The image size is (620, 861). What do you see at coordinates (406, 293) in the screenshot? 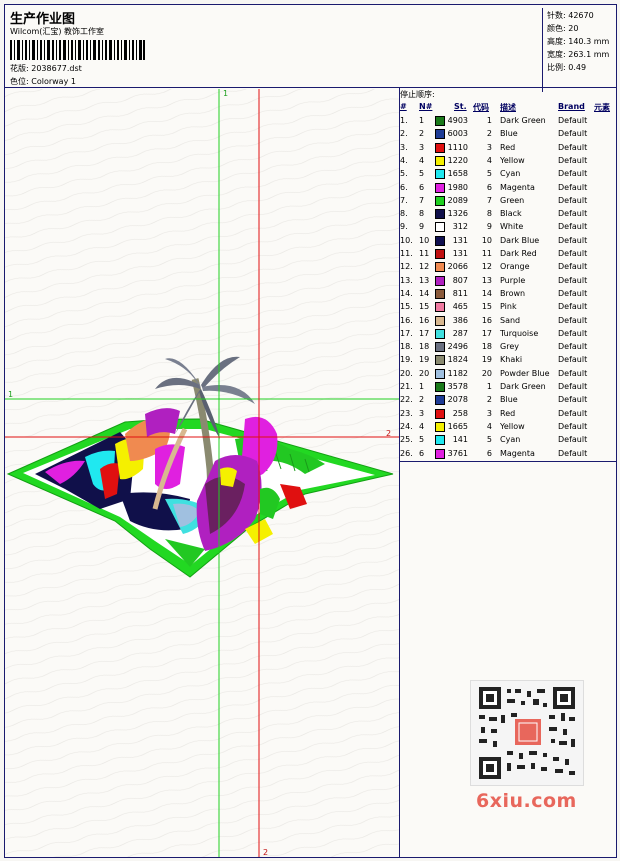
I see `row-index: 14.` at bounding box center [406, 293].